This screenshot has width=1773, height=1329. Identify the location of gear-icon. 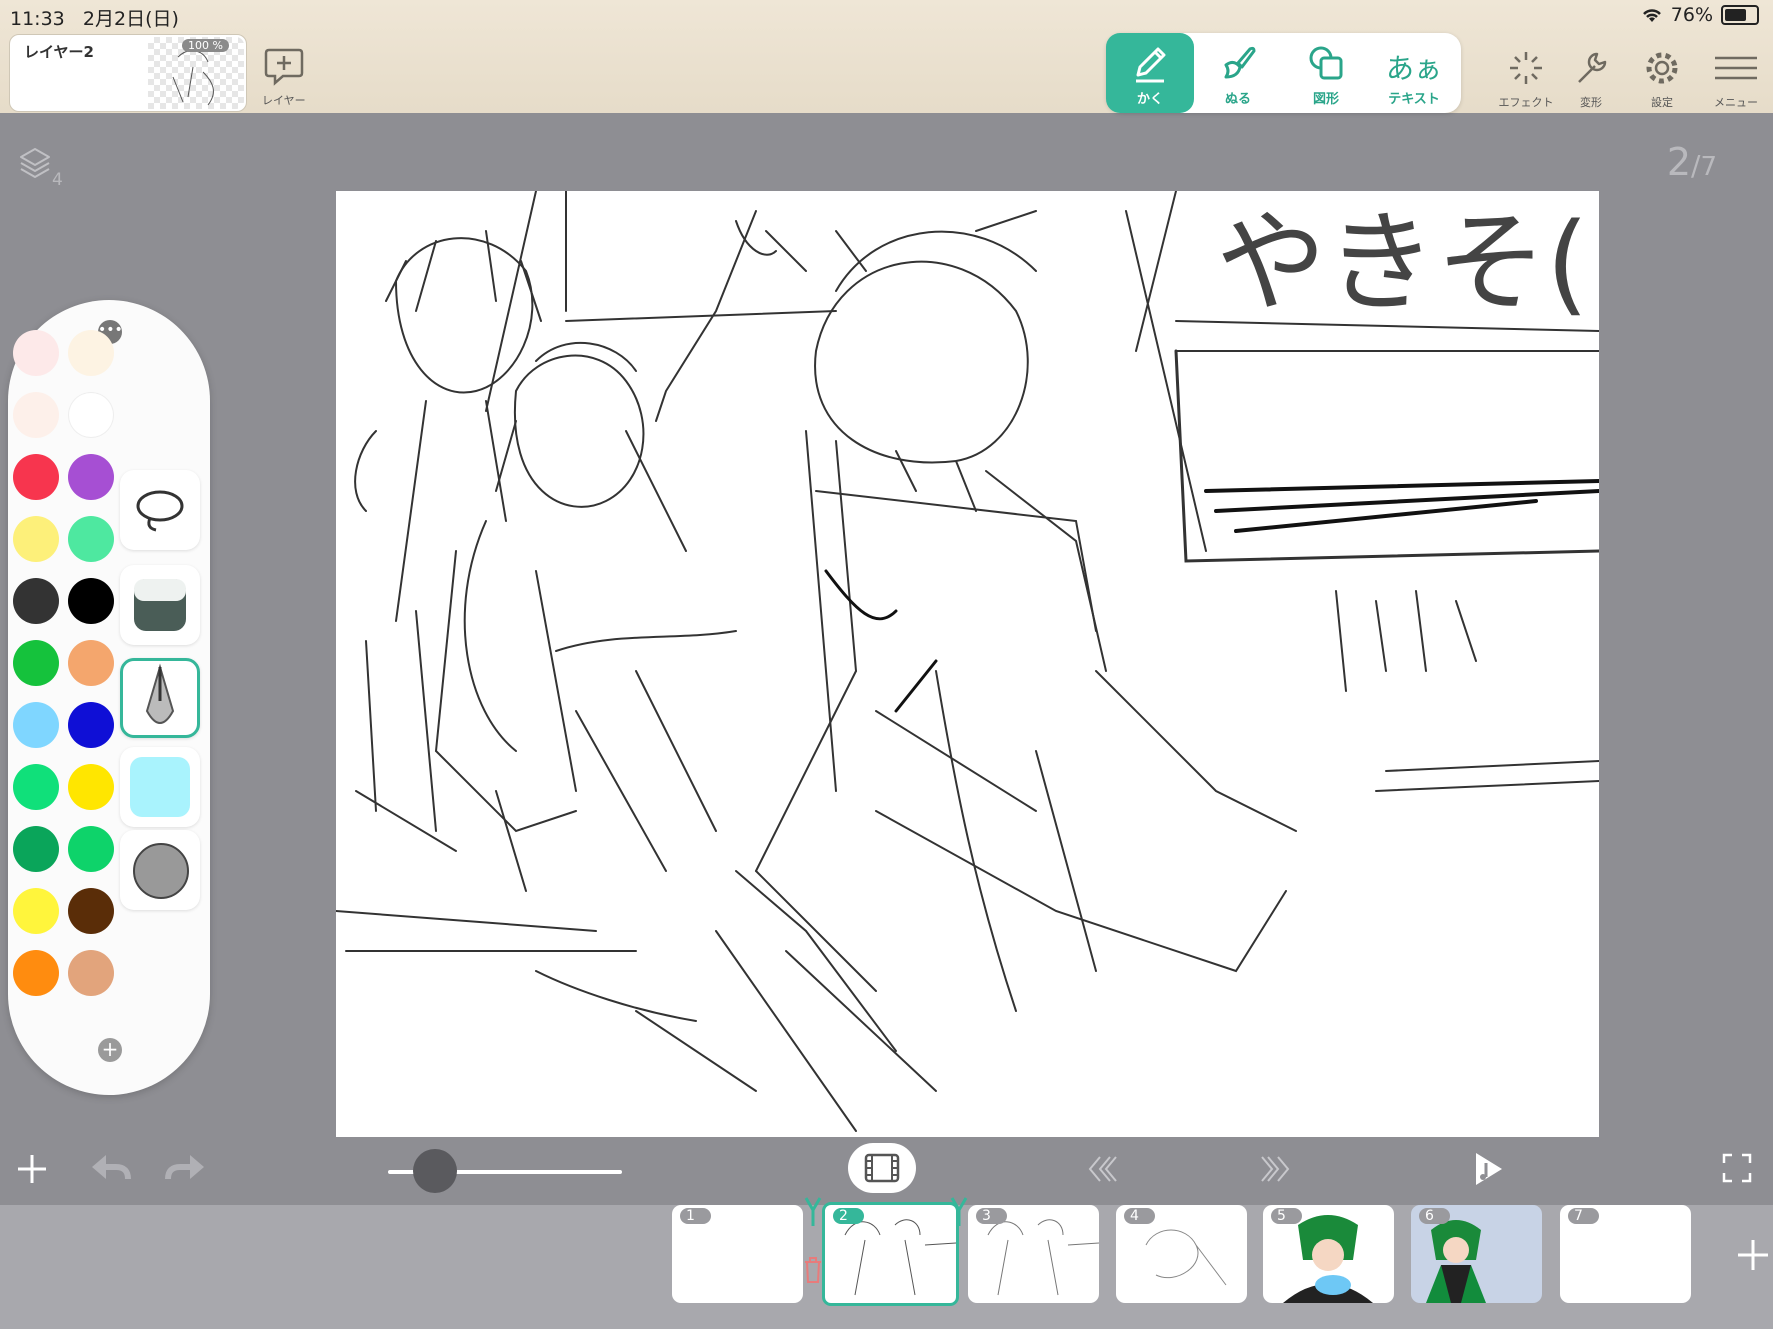
(1662, 68).